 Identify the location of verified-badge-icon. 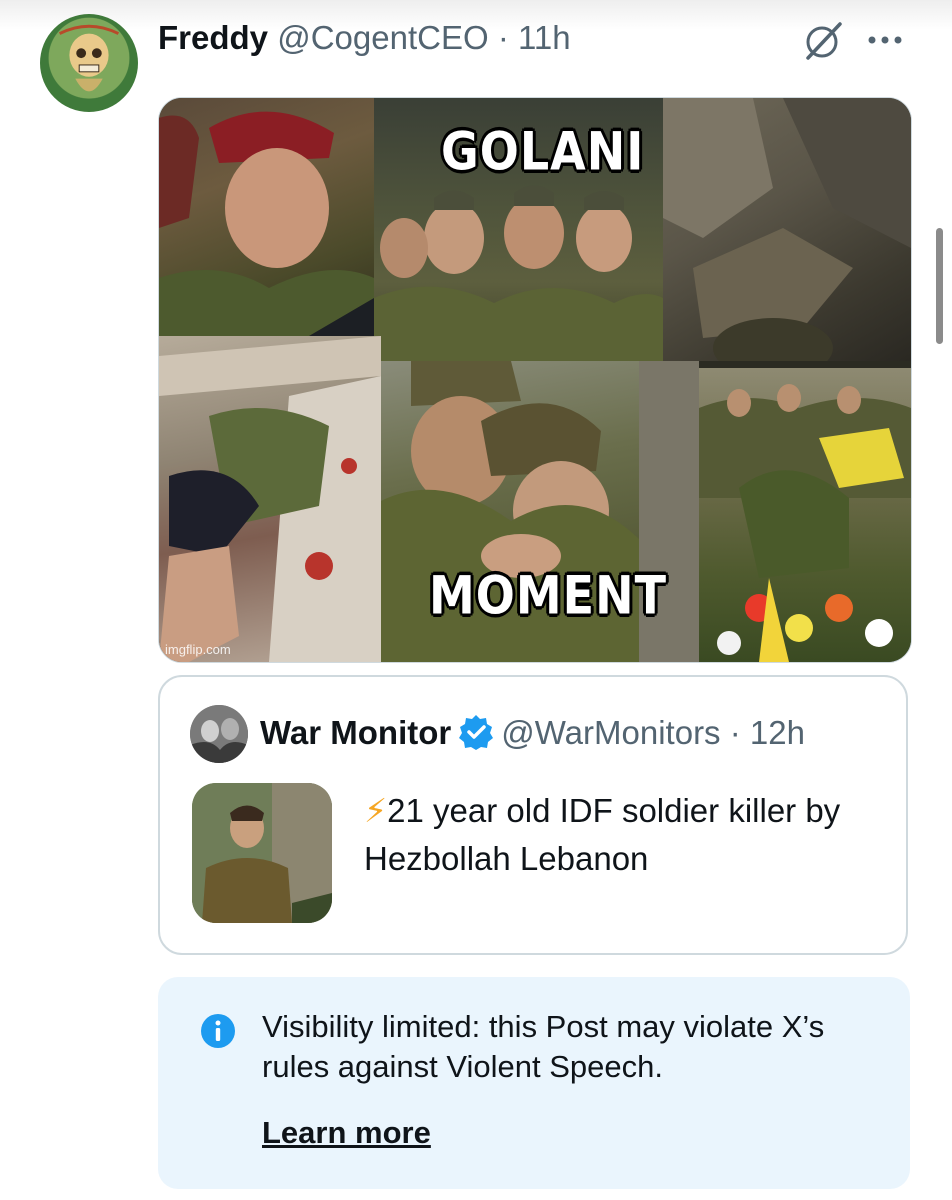
(476, 732).